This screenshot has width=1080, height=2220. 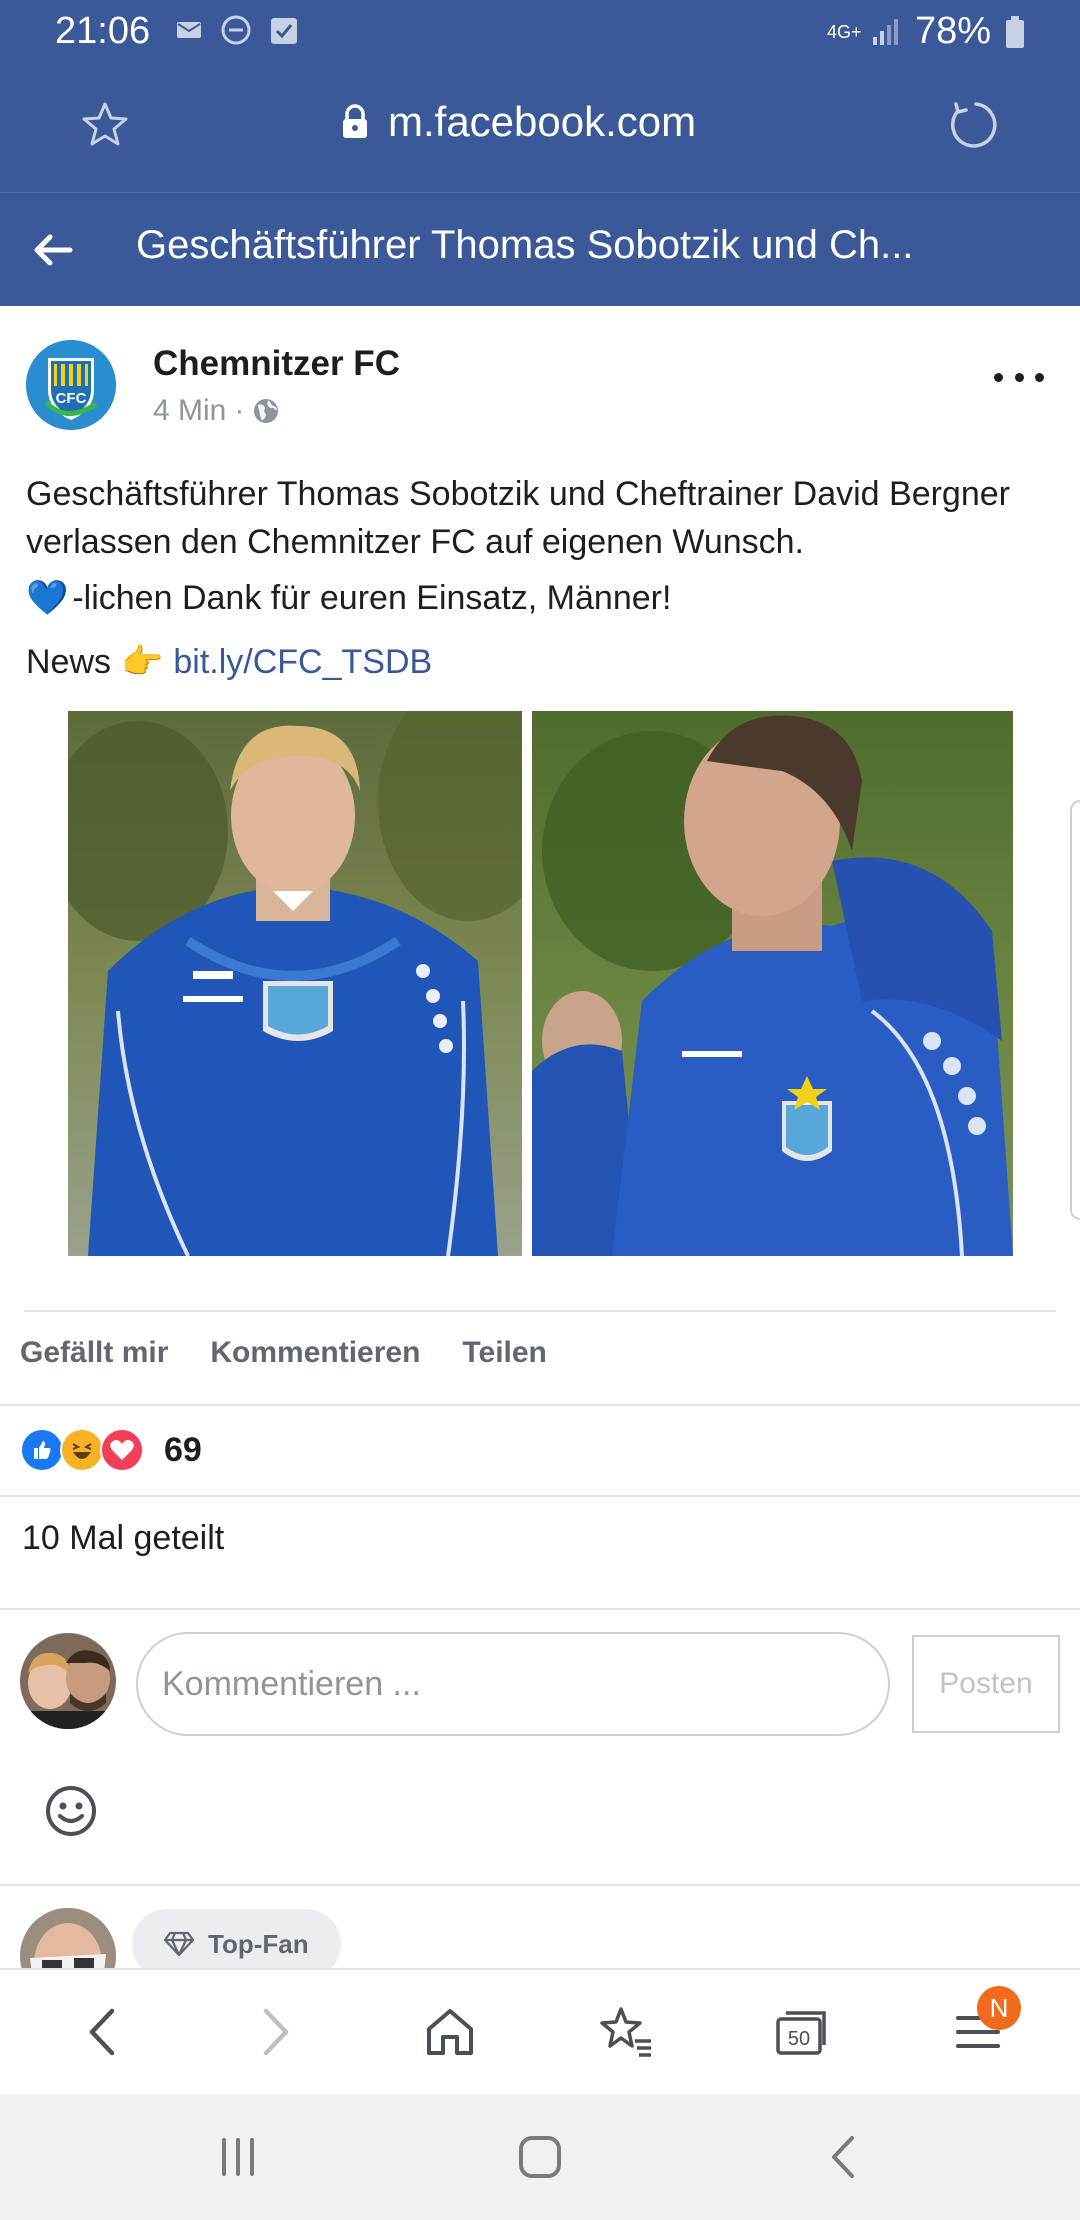 I want to click on share-count: 10 Mal geteilt, so click(x=123, y=1538).